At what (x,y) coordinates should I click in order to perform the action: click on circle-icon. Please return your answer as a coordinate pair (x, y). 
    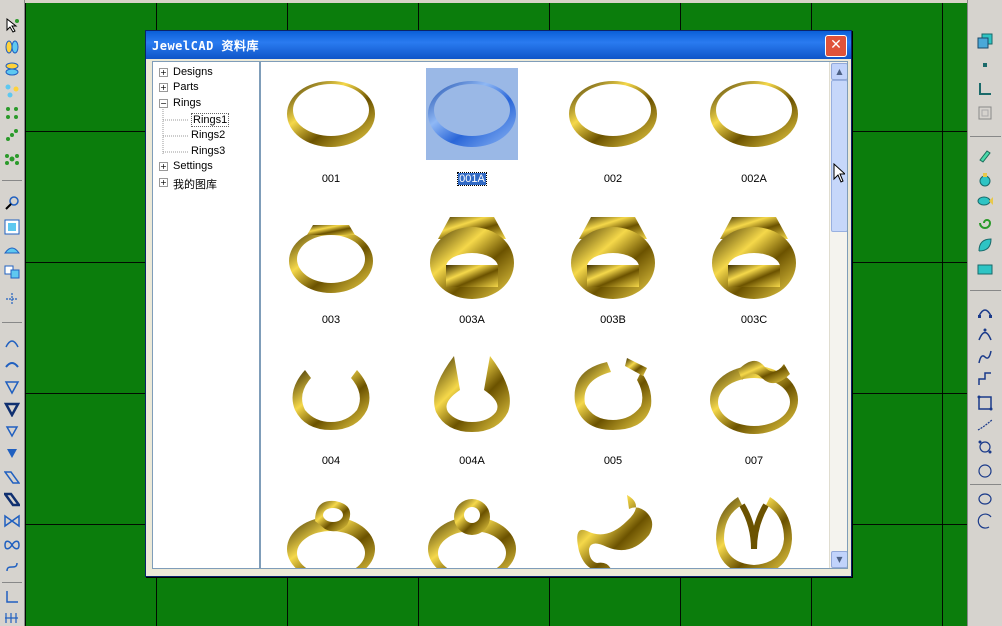
    Looking at the image, I should click on (985, 471).